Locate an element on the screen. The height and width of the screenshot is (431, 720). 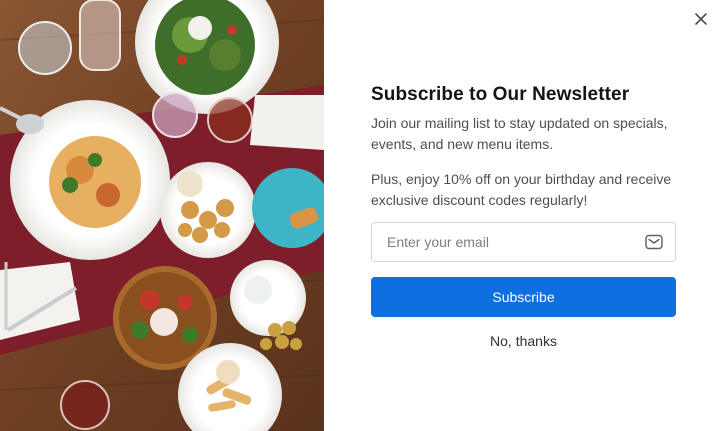
close-icon is located at coordinates (701, 19).